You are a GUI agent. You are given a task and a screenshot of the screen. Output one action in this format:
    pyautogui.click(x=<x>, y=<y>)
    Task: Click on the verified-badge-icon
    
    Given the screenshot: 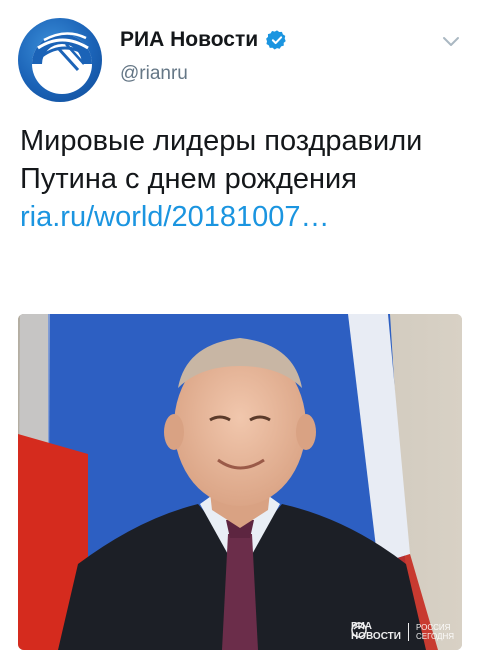 What is the action you would take?
    pyautogui.click(x=276, y=40)
    